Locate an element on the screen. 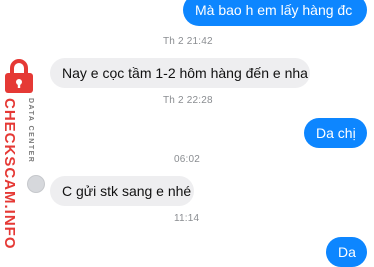  timestamp: Th 2 22:28 is located at coordinates (188, 100).